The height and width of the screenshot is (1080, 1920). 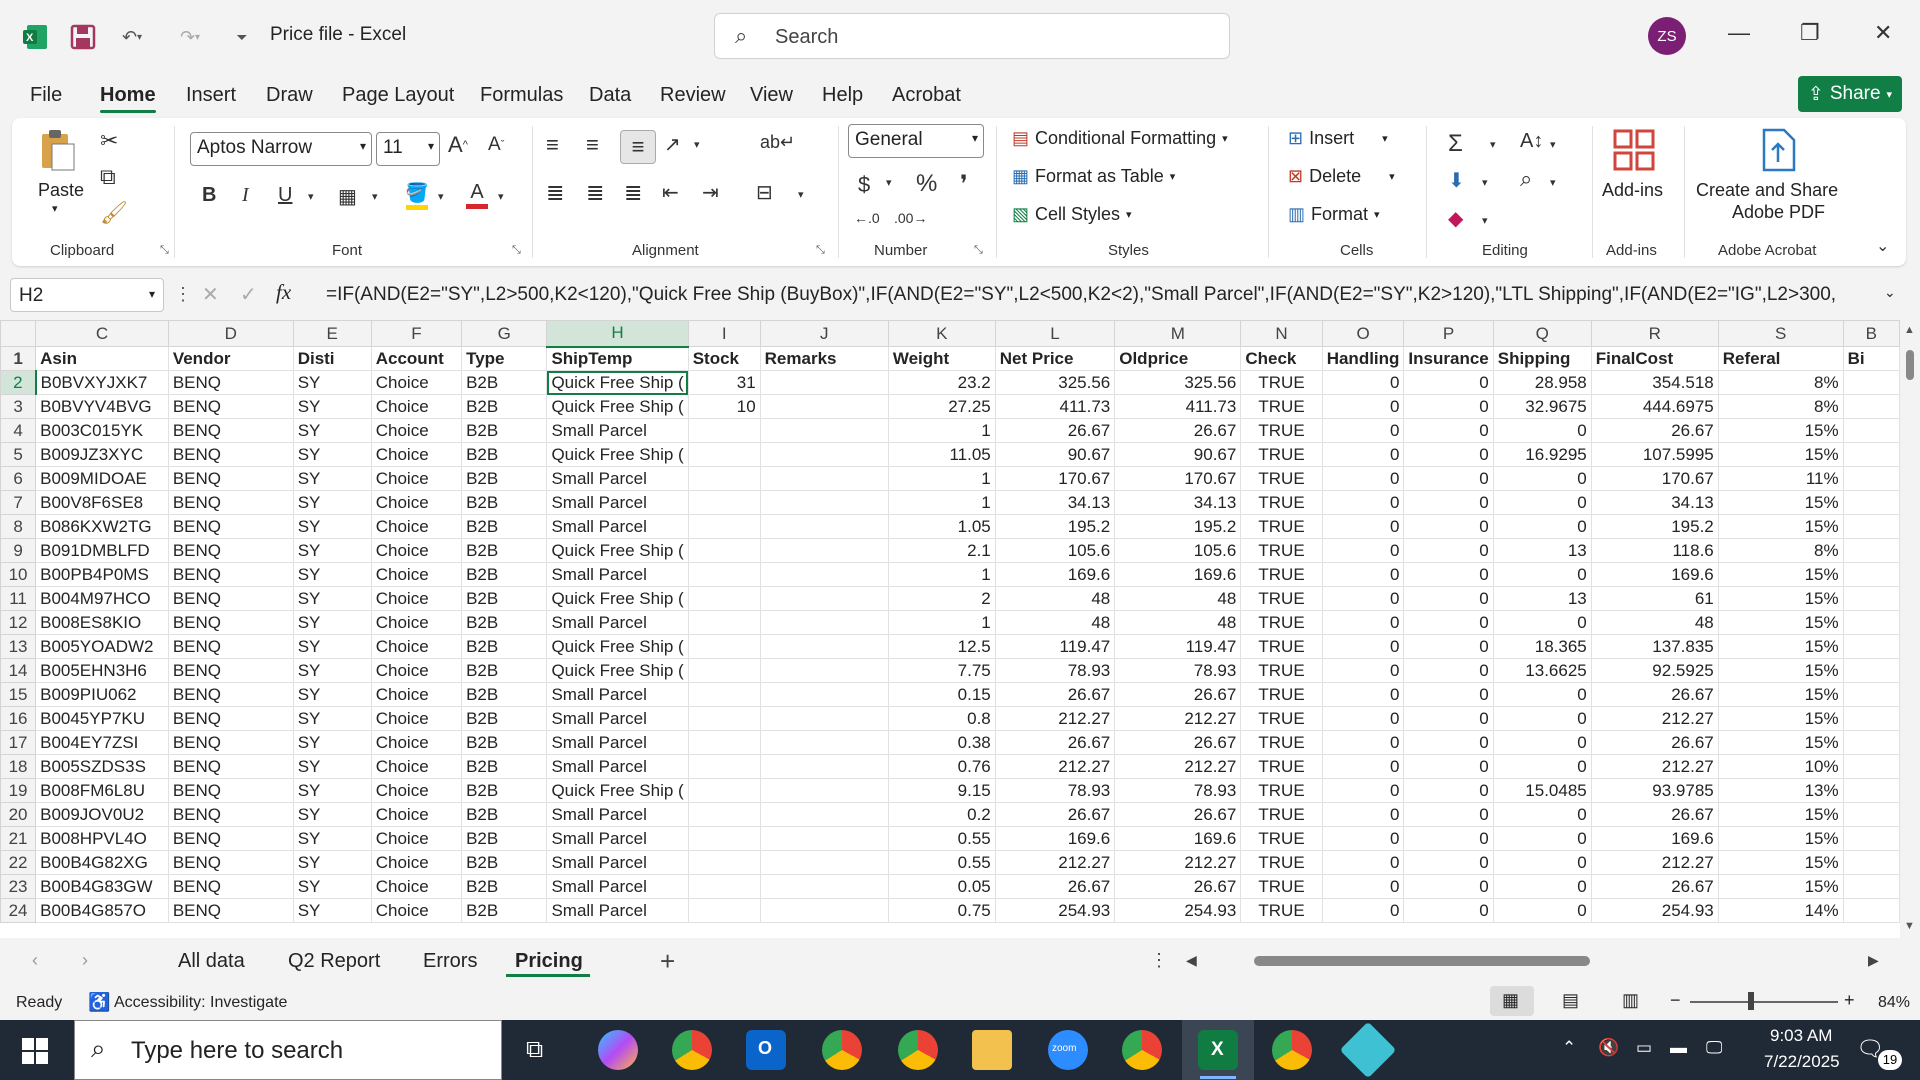 What do you see at coordinates (1780, 718) in the screenshot?
I see `cell: 15%` at bounding box center [1780, 718].